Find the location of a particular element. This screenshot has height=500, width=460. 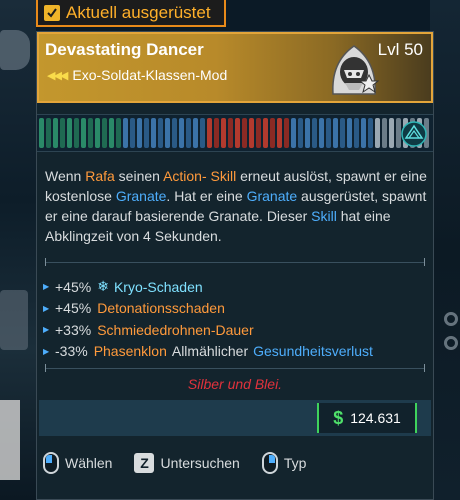

keyword-rafa: Rafa is located at coordinates (100, 176).